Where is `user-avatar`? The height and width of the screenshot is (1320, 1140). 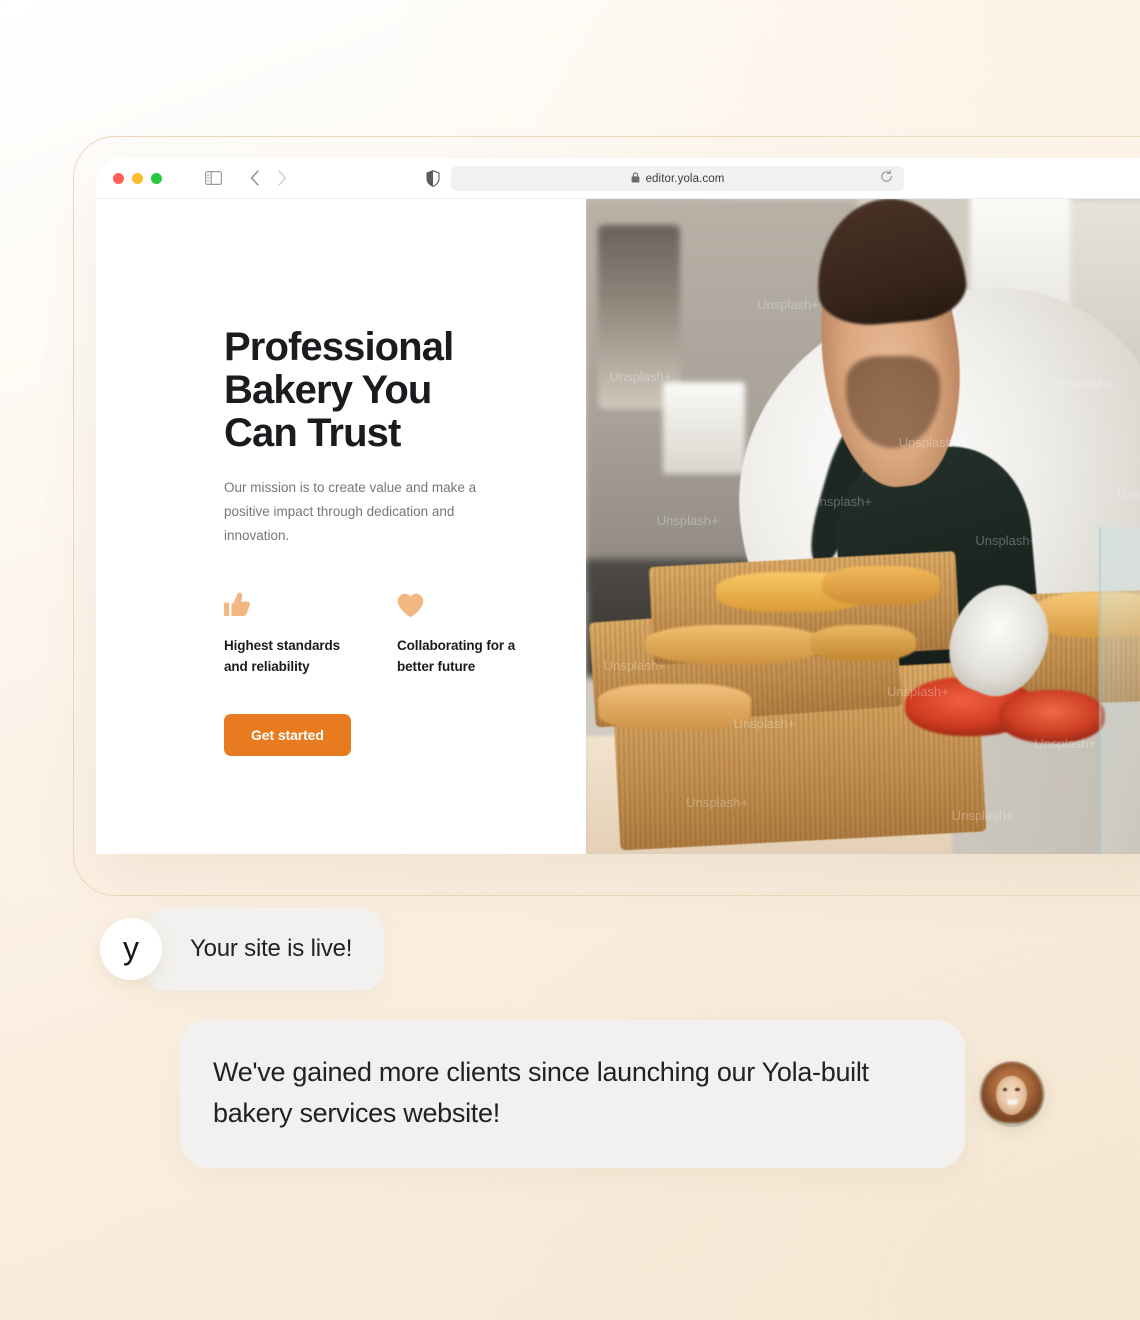
user-avatar is located at coordinates (1012, 1094).